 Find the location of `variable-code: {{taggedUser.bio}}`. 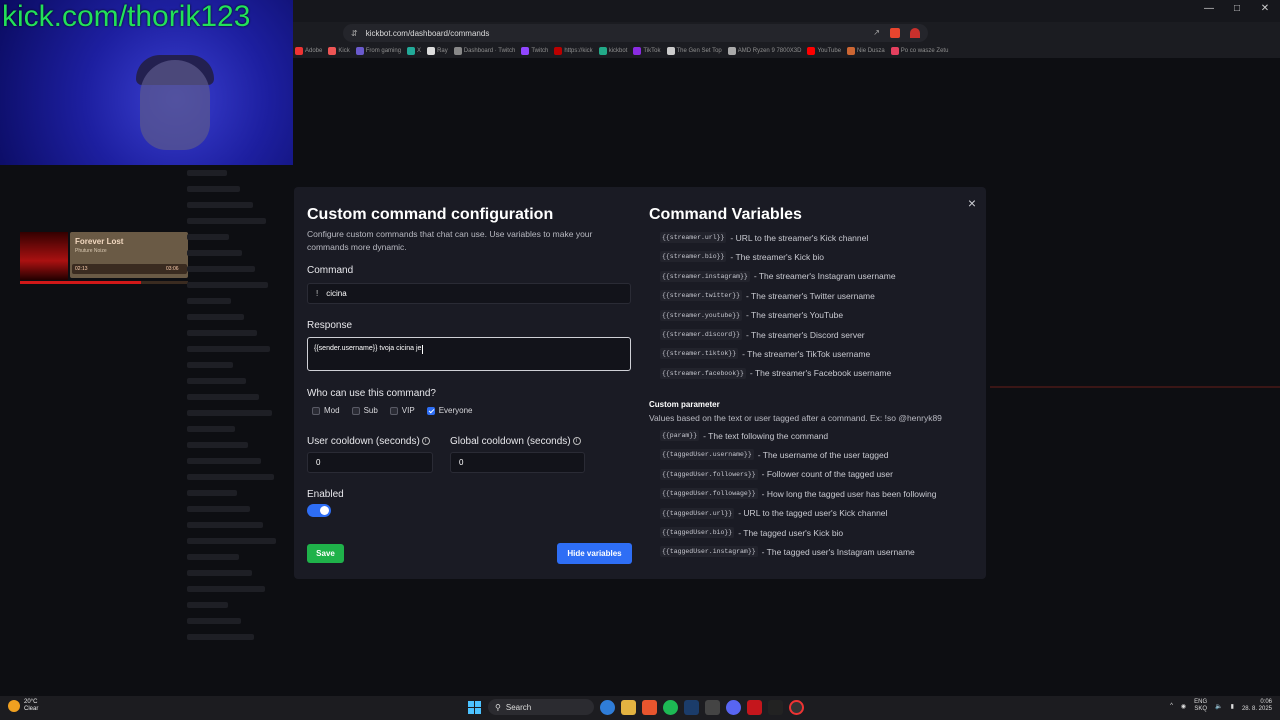

variable-code: {{taggedUser.bio}} is located at coordinates (697, 532).